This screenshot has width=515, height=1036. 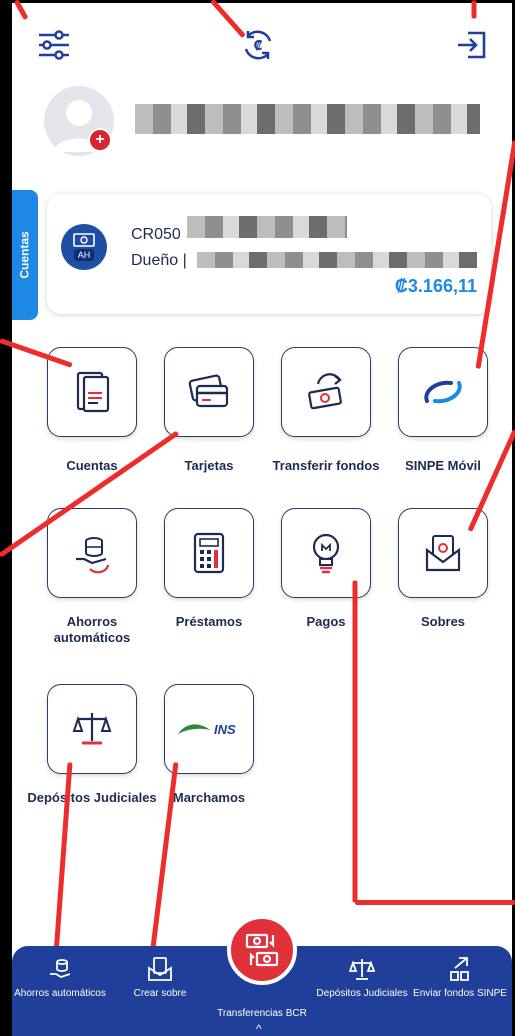 I want to click on tab-cuentas: Cuentas, so click(x=25, y=255).